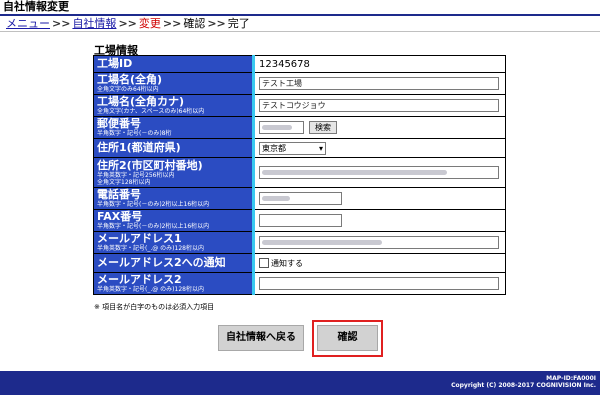 The width and height of the screenshot is (600, 397). What do you see at coordinates (379, 283) in the screenshot?
I see `email2-input` at bounding box center [379, 283].